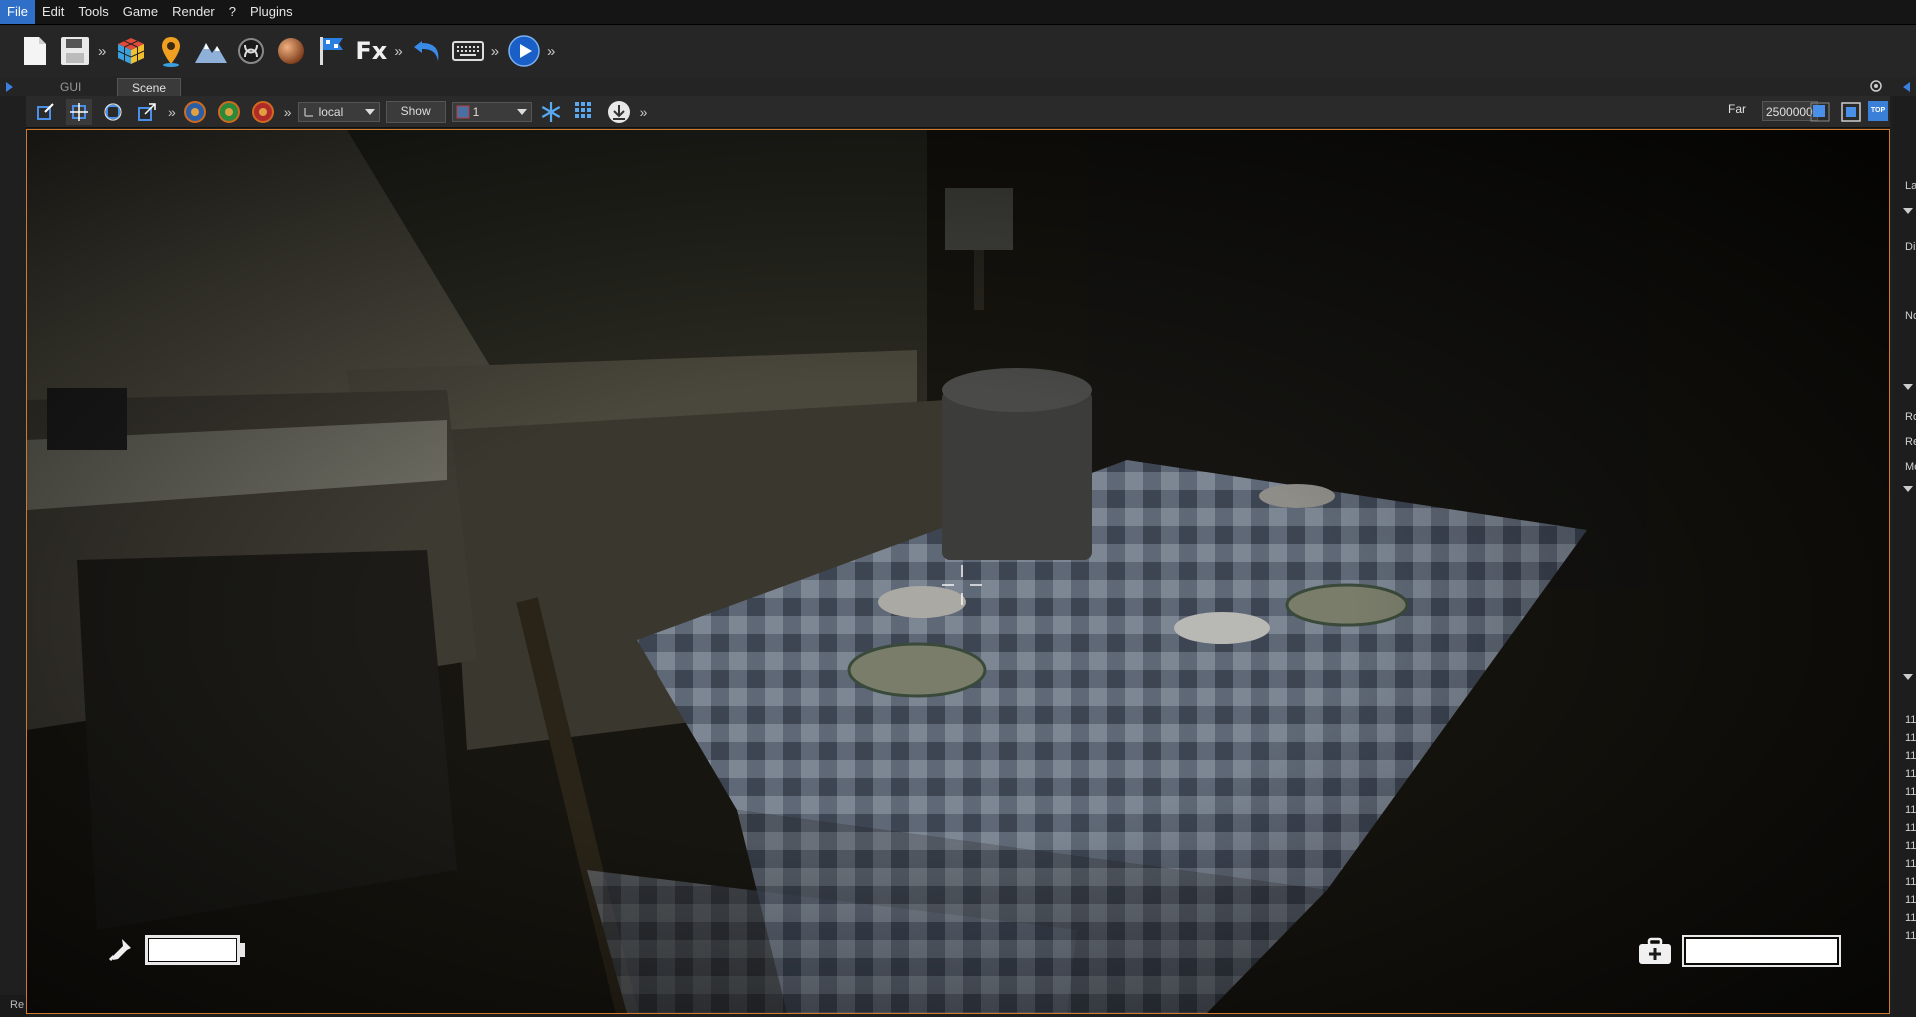  Describe the element at coordinates (476, 111) in the screenshot. I see `layer-select-value: 1` at that location.